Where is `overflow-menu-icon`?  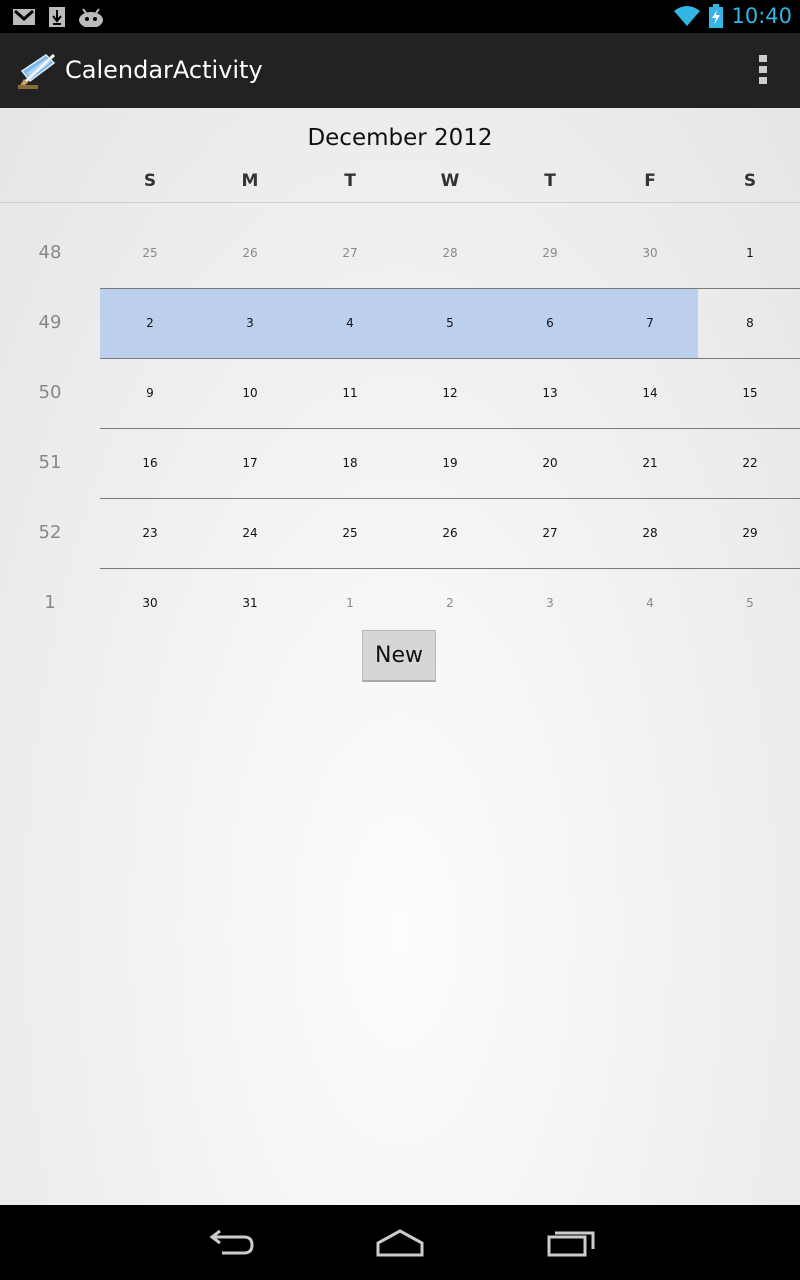
overflow-menu-icon is located at coordinates (763, 71).